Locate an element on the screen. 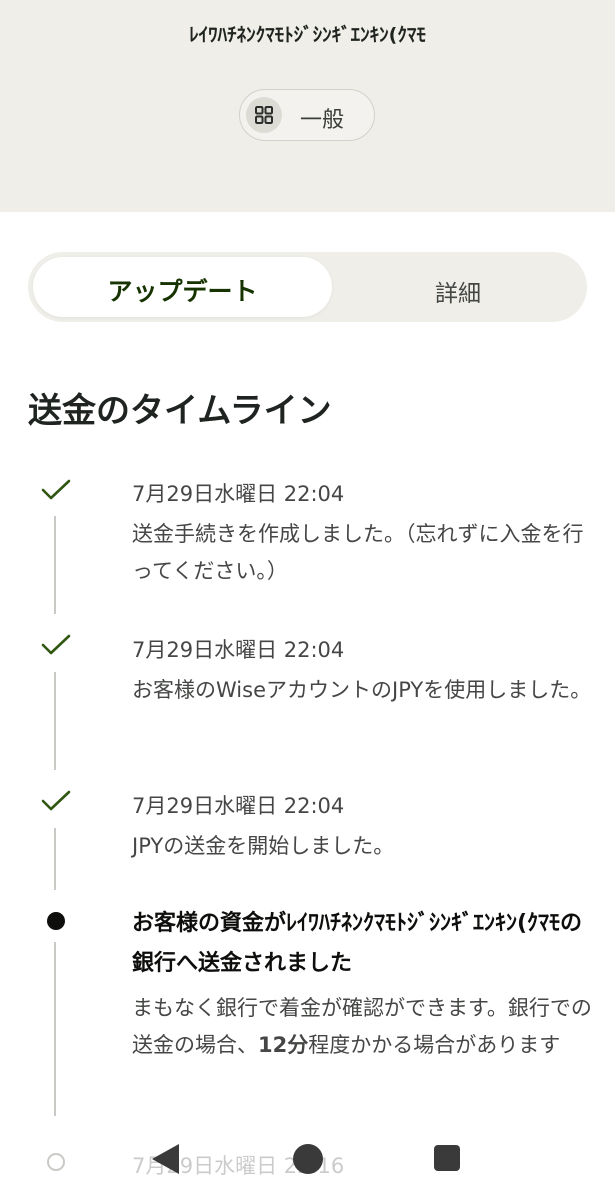  system-nav-bar is located at coordinates (307, 1165).